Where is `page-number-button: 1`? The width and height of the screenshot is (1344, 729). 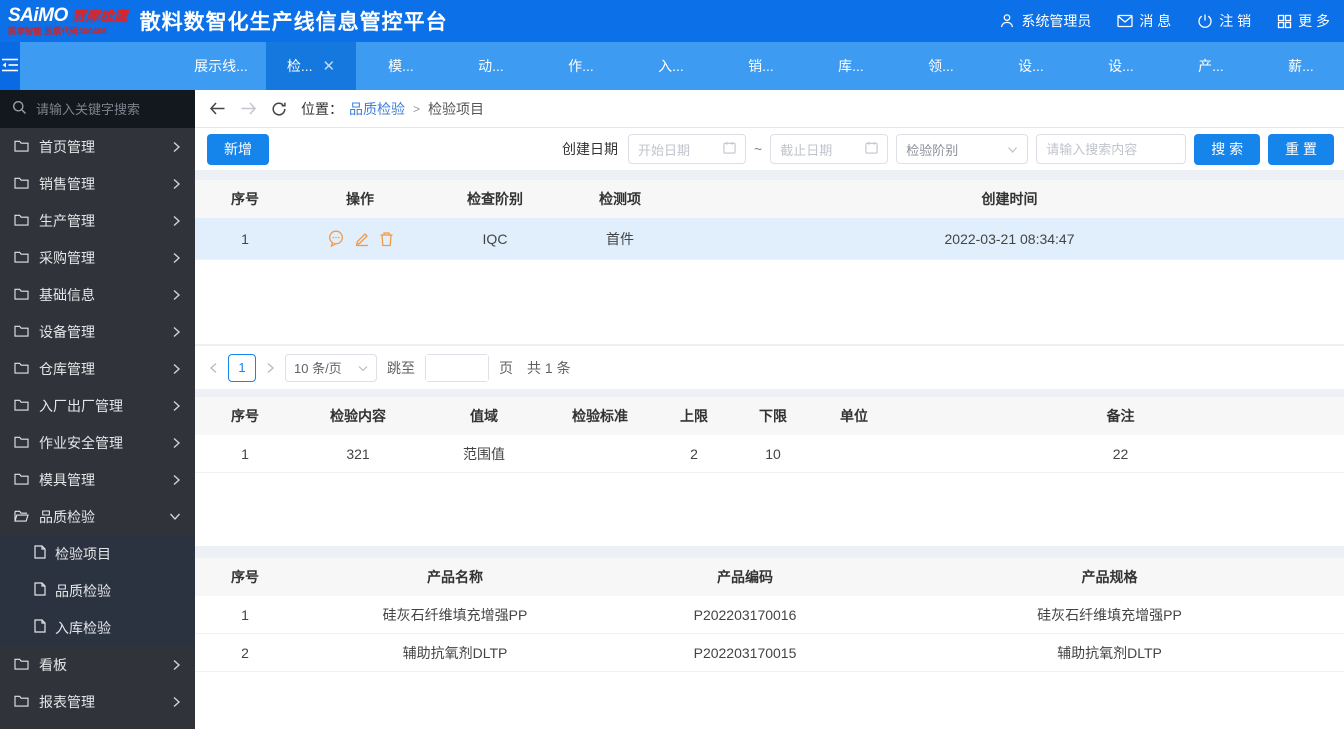
page-number-button: 1 is located at coordinates (242, 367).